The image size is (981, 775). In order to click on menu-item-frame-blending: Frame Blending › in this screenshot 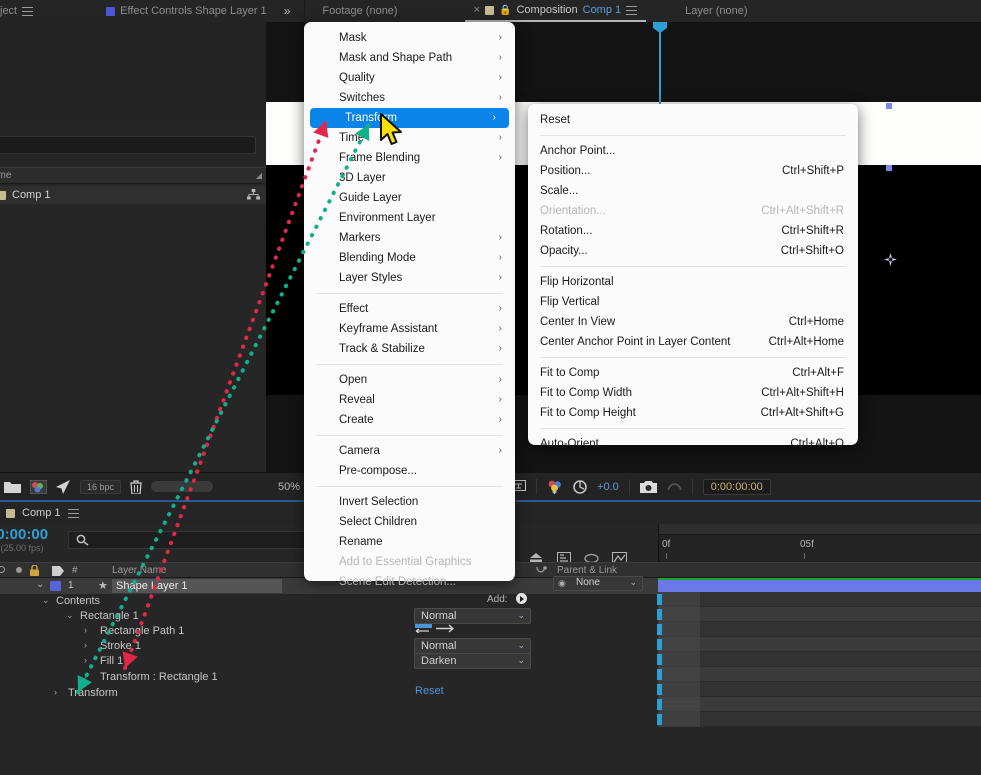, I will do `click(409, 158)`.